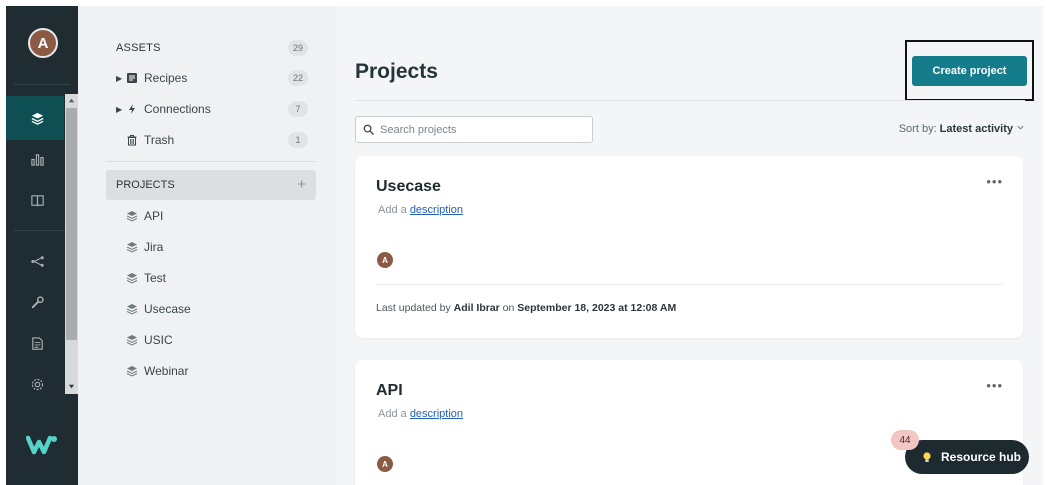 The height and width of the screenshot is (485, 1047). Describe the element at coordinates (211, 185) in the screenshot. I see `projects-section-header: PROJECTS +` at that location.